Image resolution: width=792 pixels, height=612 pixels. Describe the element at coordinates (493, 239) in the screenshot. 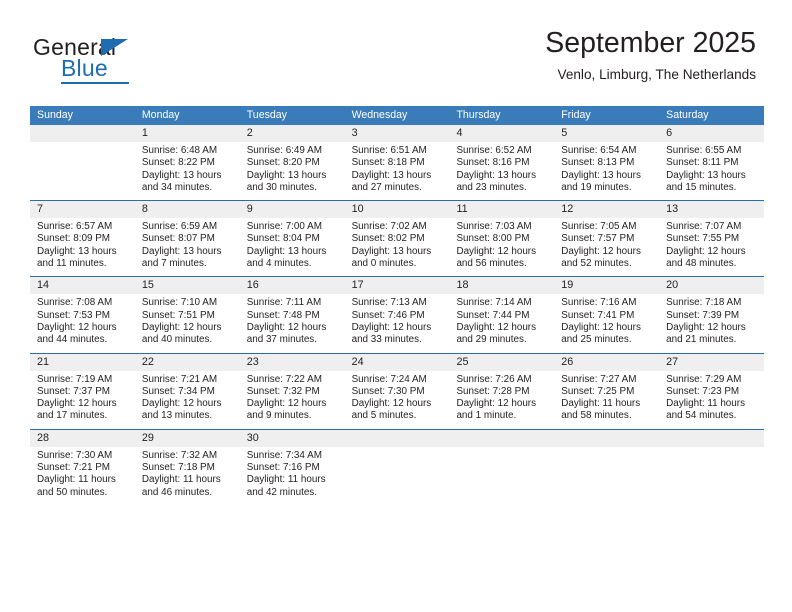

I see `sunset-text: Sunset: 8:00 PM` at that location.